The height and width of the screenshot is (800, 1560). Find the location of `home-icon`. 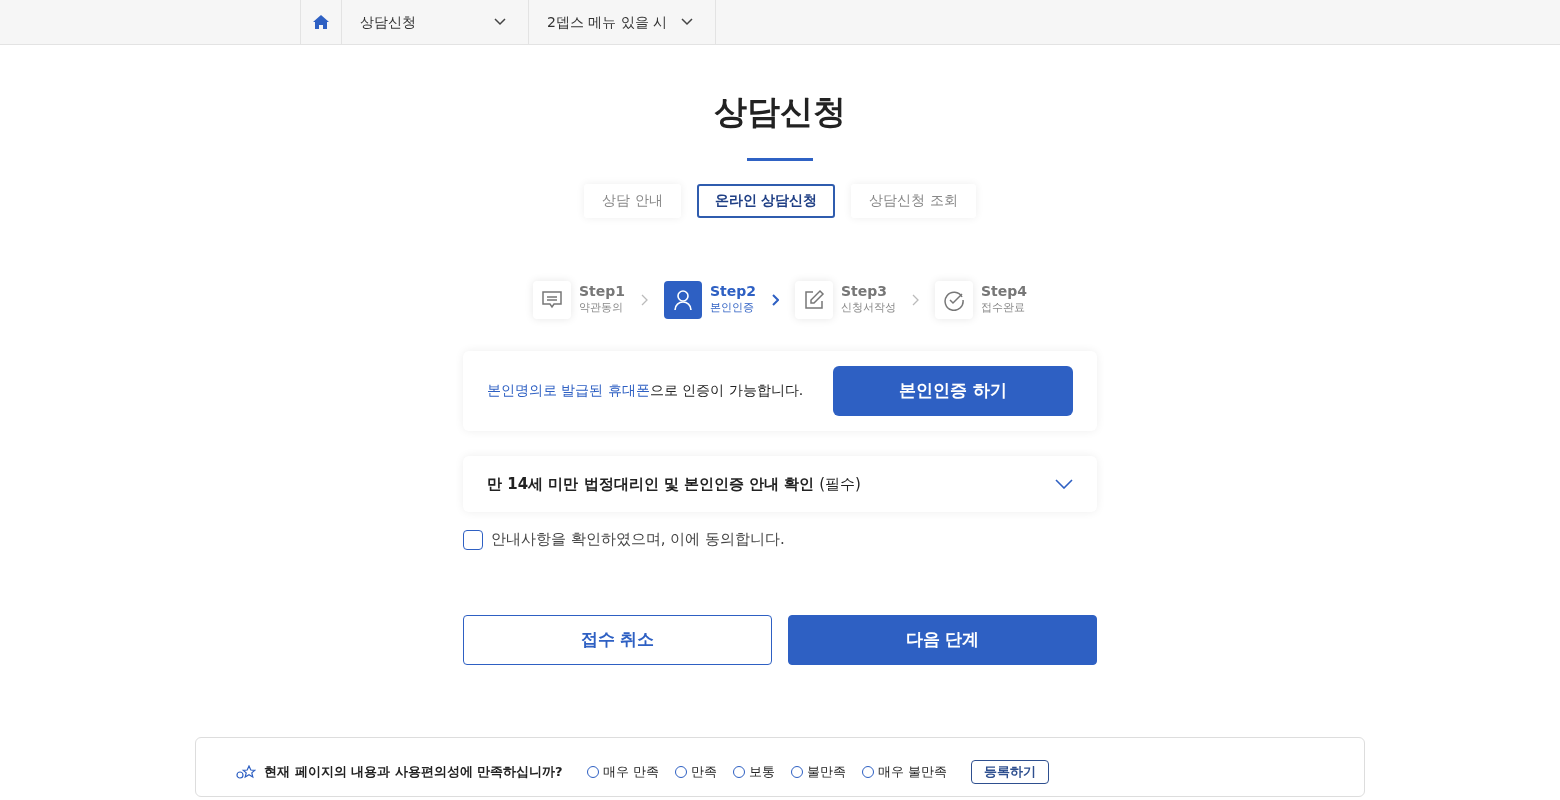

home-icon is located at coordinates (321, 22).